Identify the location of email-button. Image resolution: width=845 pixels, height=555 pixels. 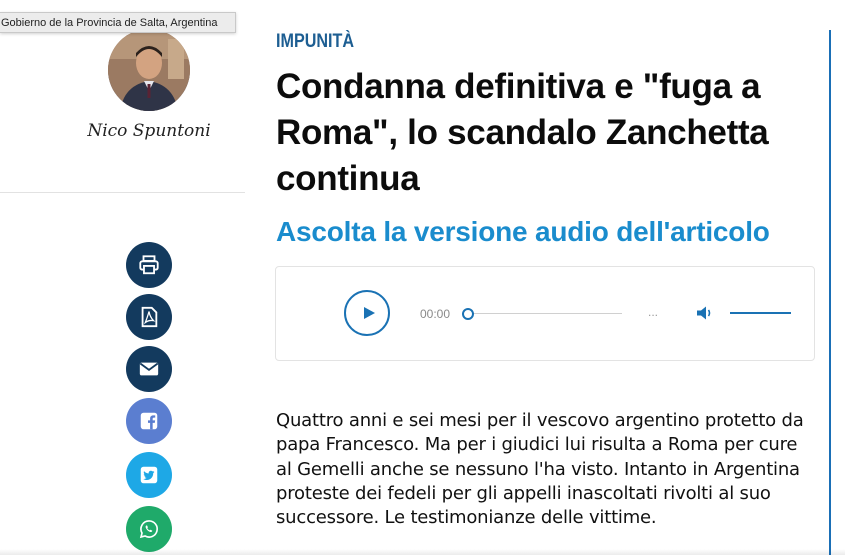
(149, 369).